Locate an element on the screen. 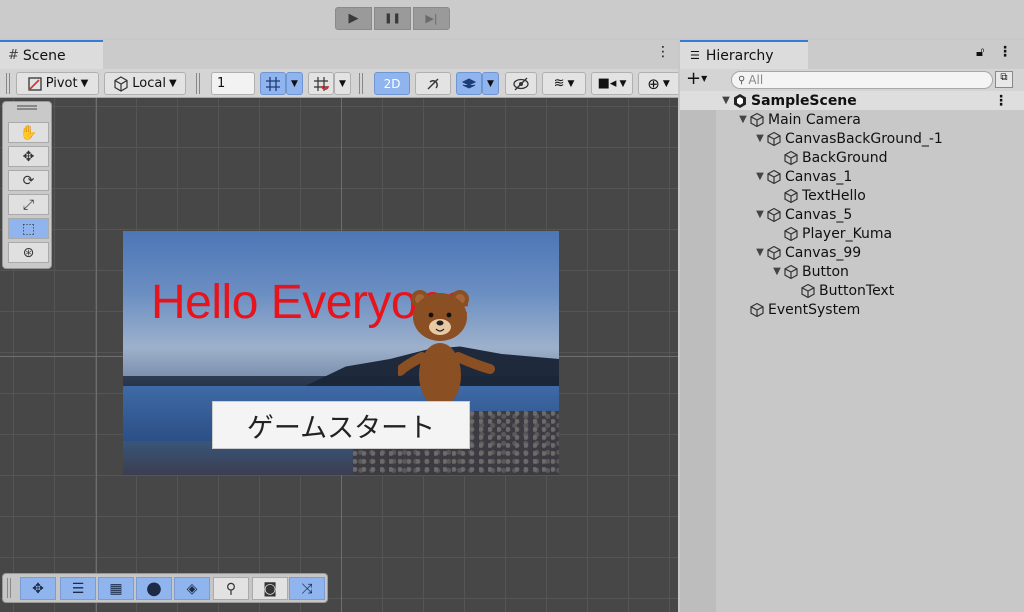 The image size is (1024, 612). pivot-label: Pivot is located at coordinates (61, 83).